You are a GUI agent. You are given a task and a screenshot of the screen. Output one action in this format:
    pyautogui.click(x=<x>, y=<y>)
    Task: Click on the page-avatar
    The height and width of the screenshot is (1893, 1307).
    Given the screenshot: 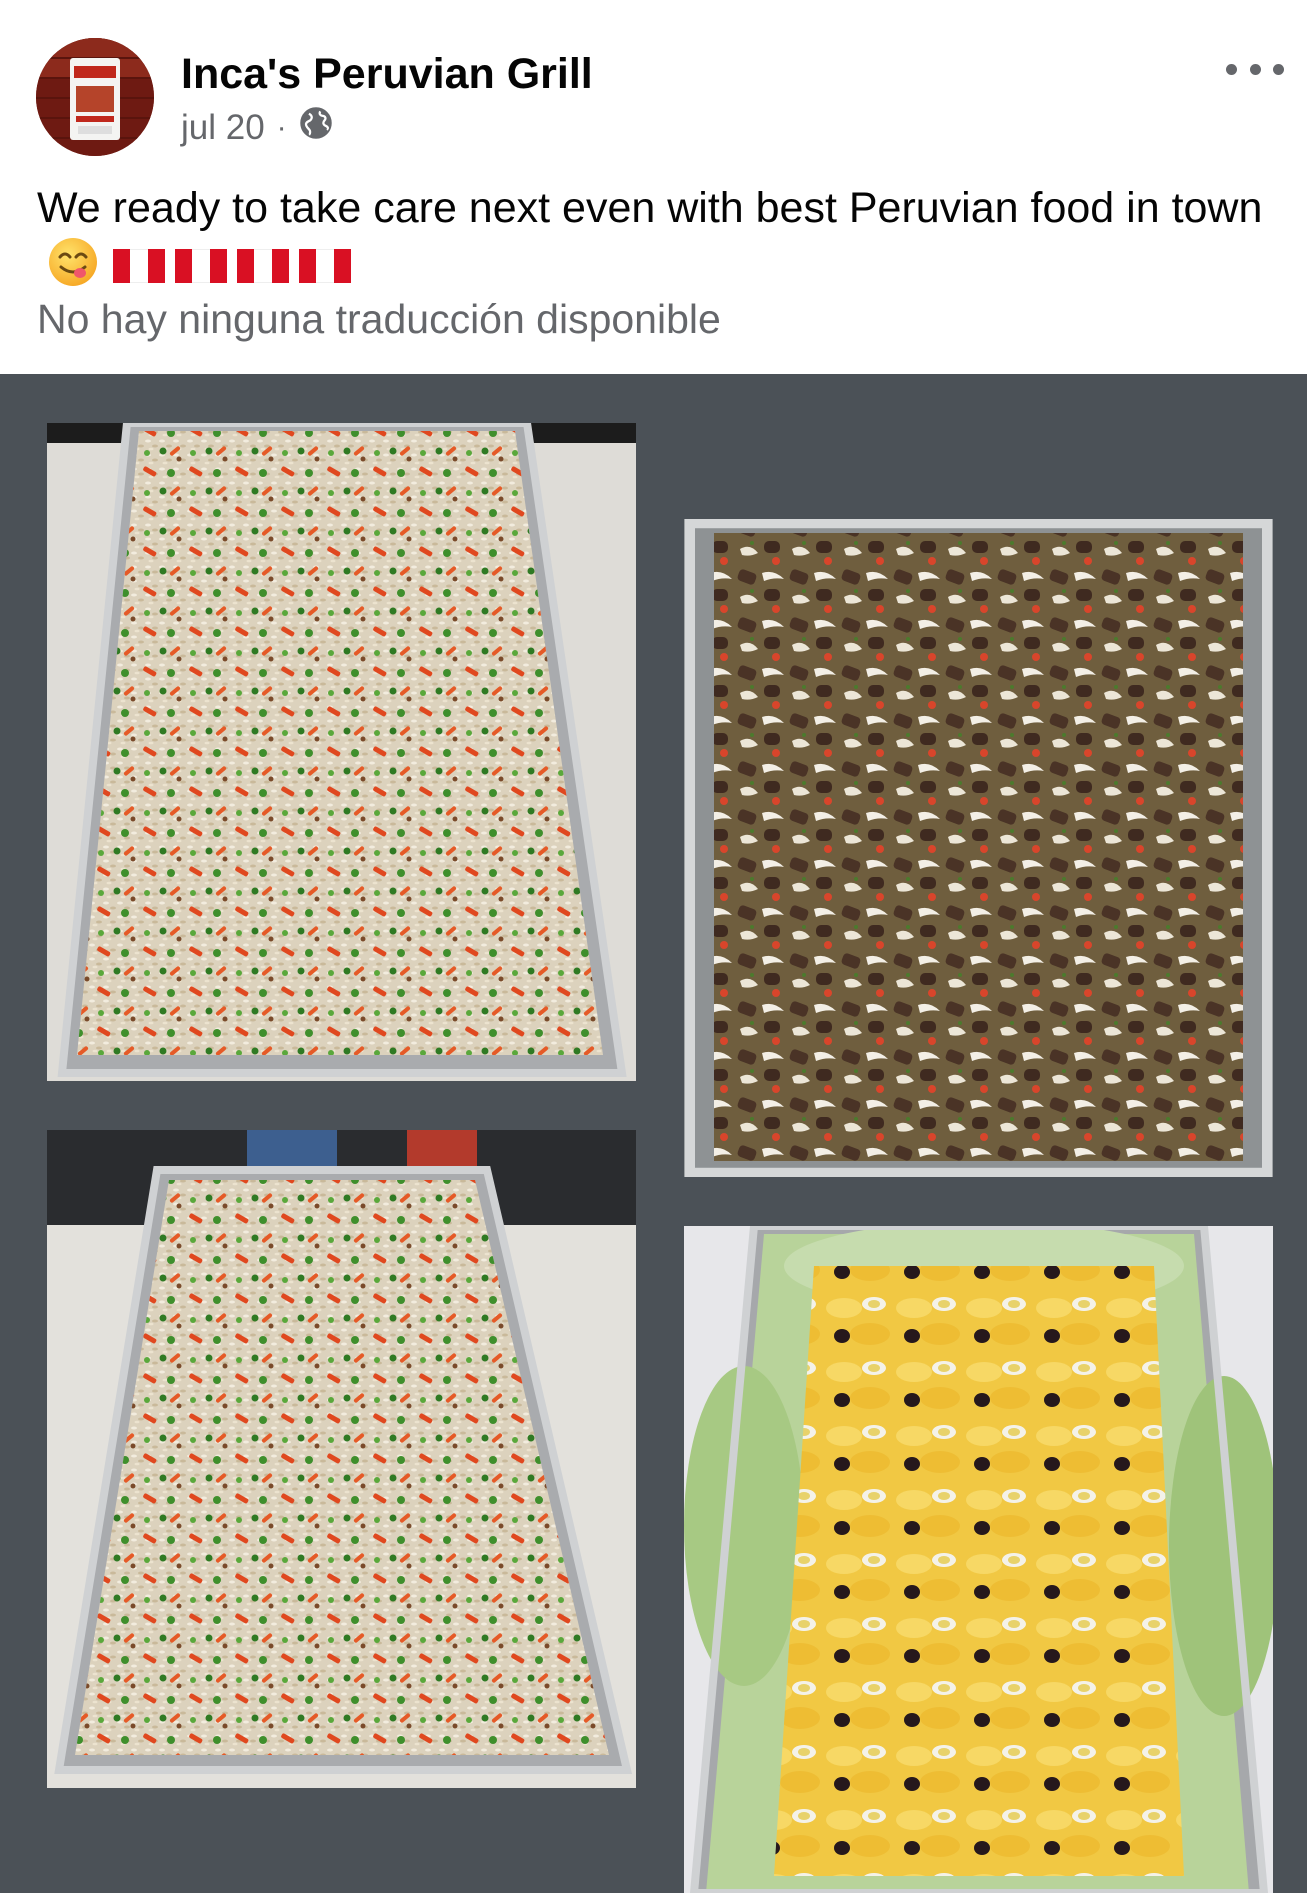 What is the action you would take?
    pyautogui.click(x=95, y=97)
    